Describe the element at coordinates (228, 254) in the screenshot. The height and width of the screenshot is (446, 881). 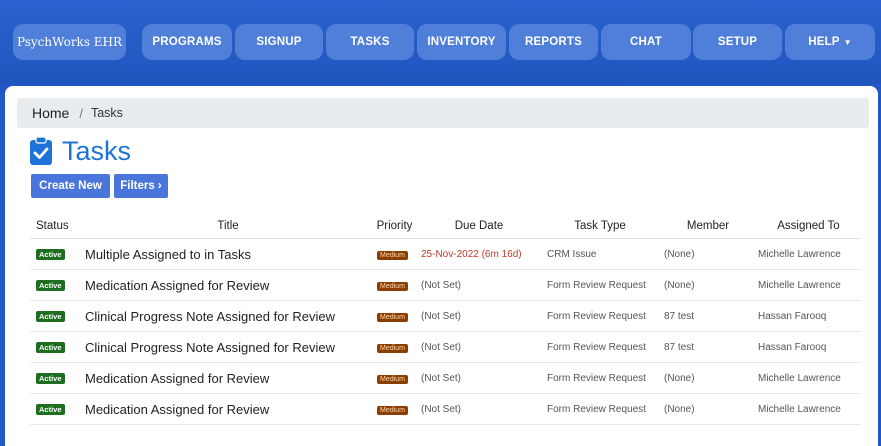
I see `task-title-link: Multiple Assigned to in Tasks` at that location.